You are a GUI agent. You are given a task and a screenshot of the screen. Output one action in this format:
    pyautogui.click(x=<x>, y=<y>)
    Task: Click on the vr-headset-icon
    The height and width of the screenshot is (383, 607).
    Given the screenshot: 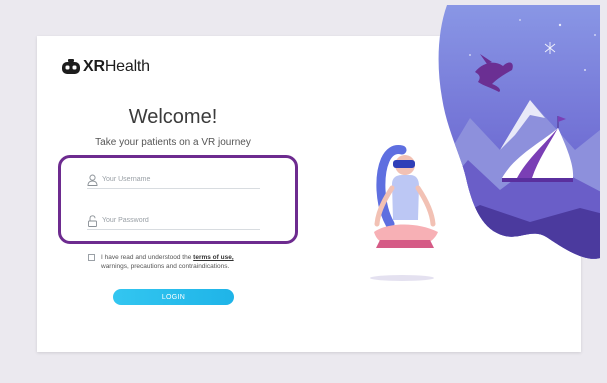 What is the action you would take?
    pyautogui.click(x=71, y=66)
    